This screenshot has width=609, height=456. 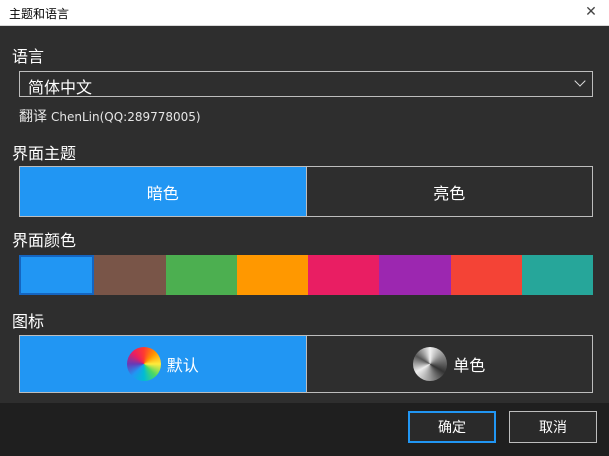 I want to click on color-swatches, so click(x=306, y=275).